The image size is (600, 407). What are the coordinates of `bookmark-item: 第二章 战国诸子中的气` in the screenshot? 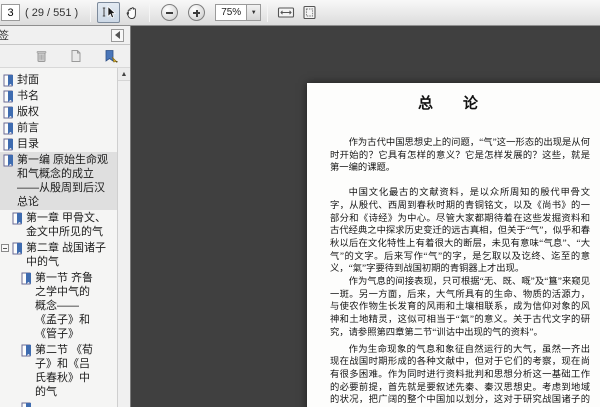 It's located at (58, 255).